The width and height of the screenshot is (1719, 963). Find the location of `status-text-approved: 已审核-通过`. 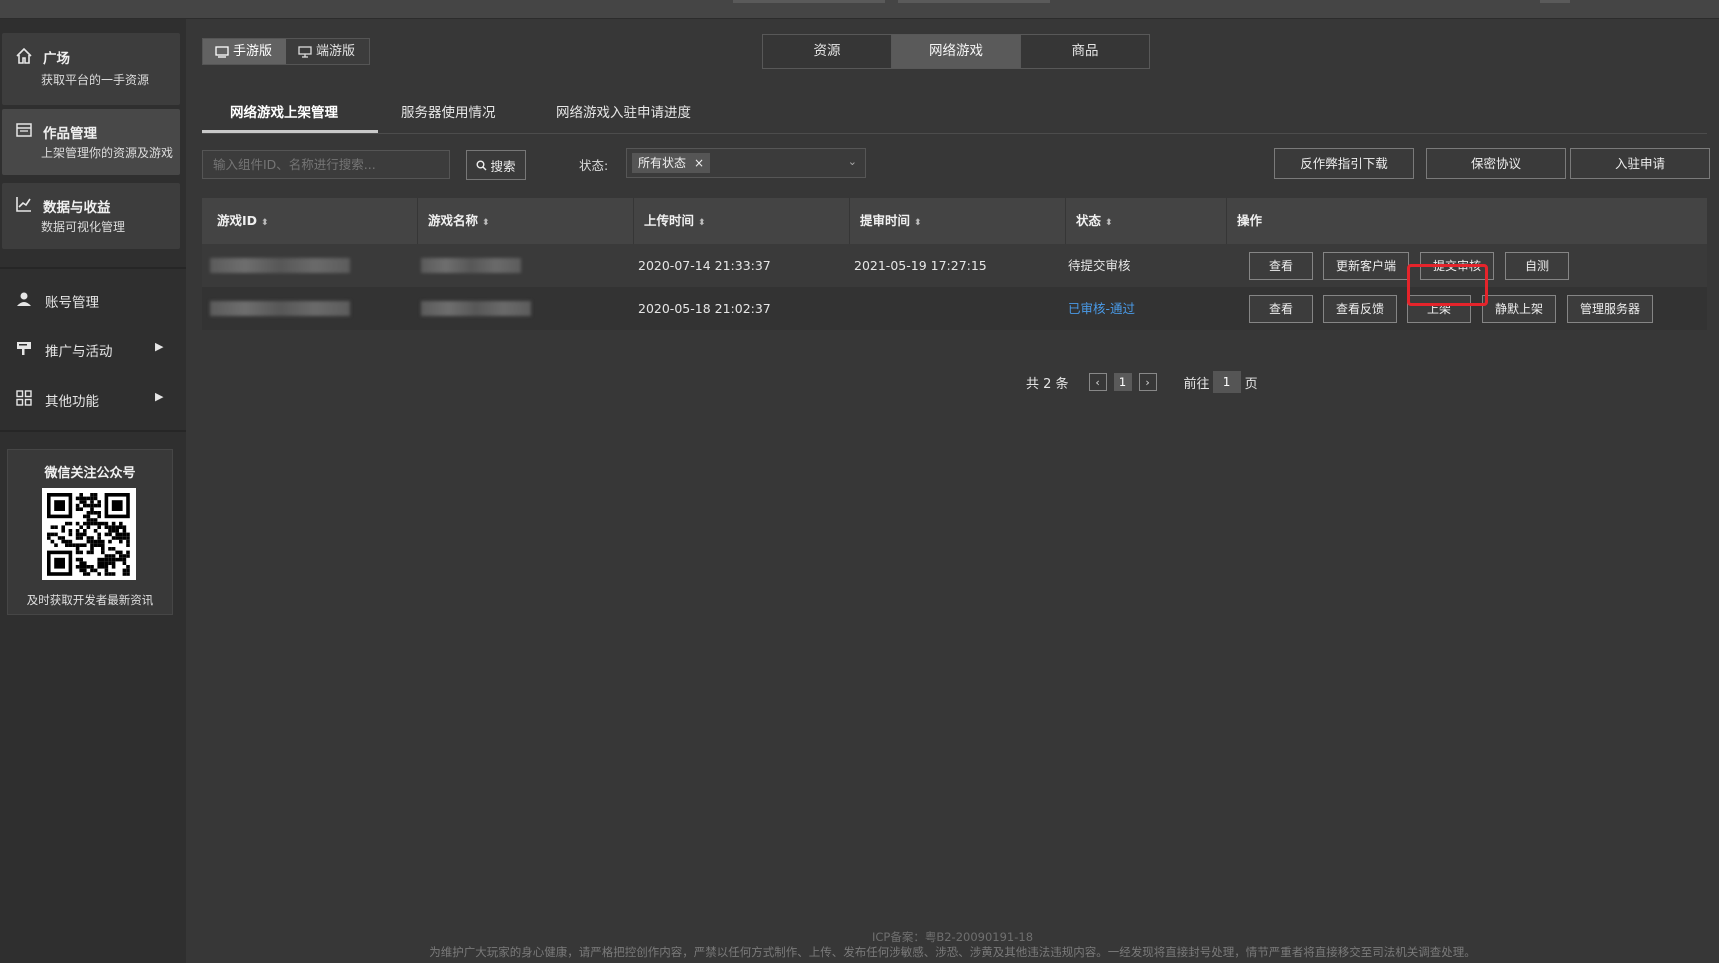

status-text-approved: 已审核-通过 is located at coordinates (1101, 308).